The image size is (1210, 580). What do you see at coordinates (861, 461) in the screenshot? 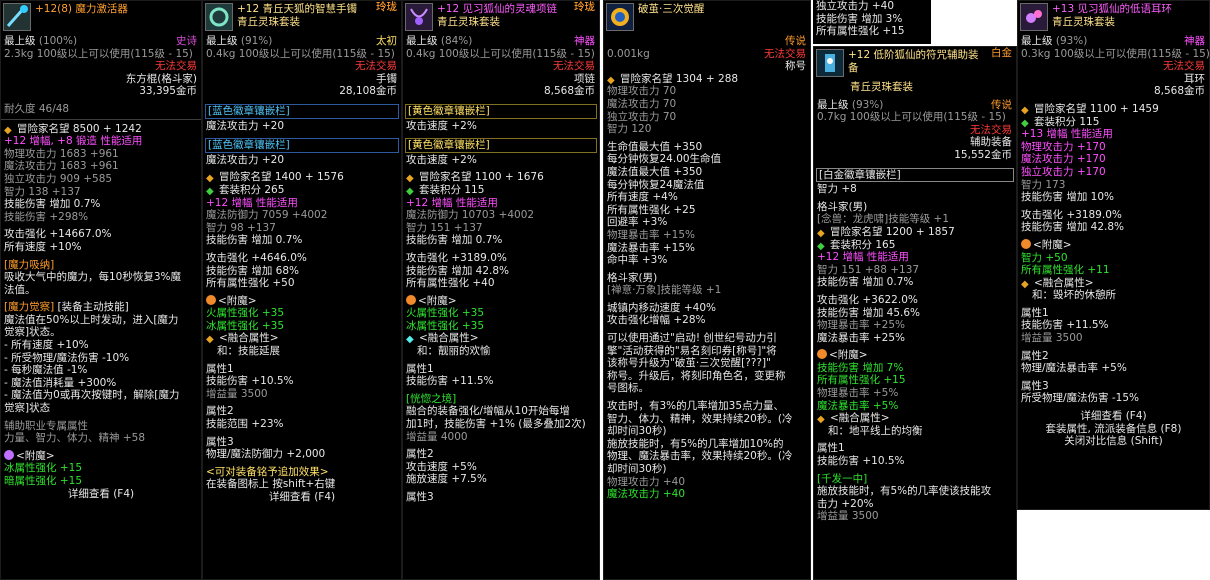
I see `attr-line: 技能伤害 +10.5%` at bounding box center [861, 461].